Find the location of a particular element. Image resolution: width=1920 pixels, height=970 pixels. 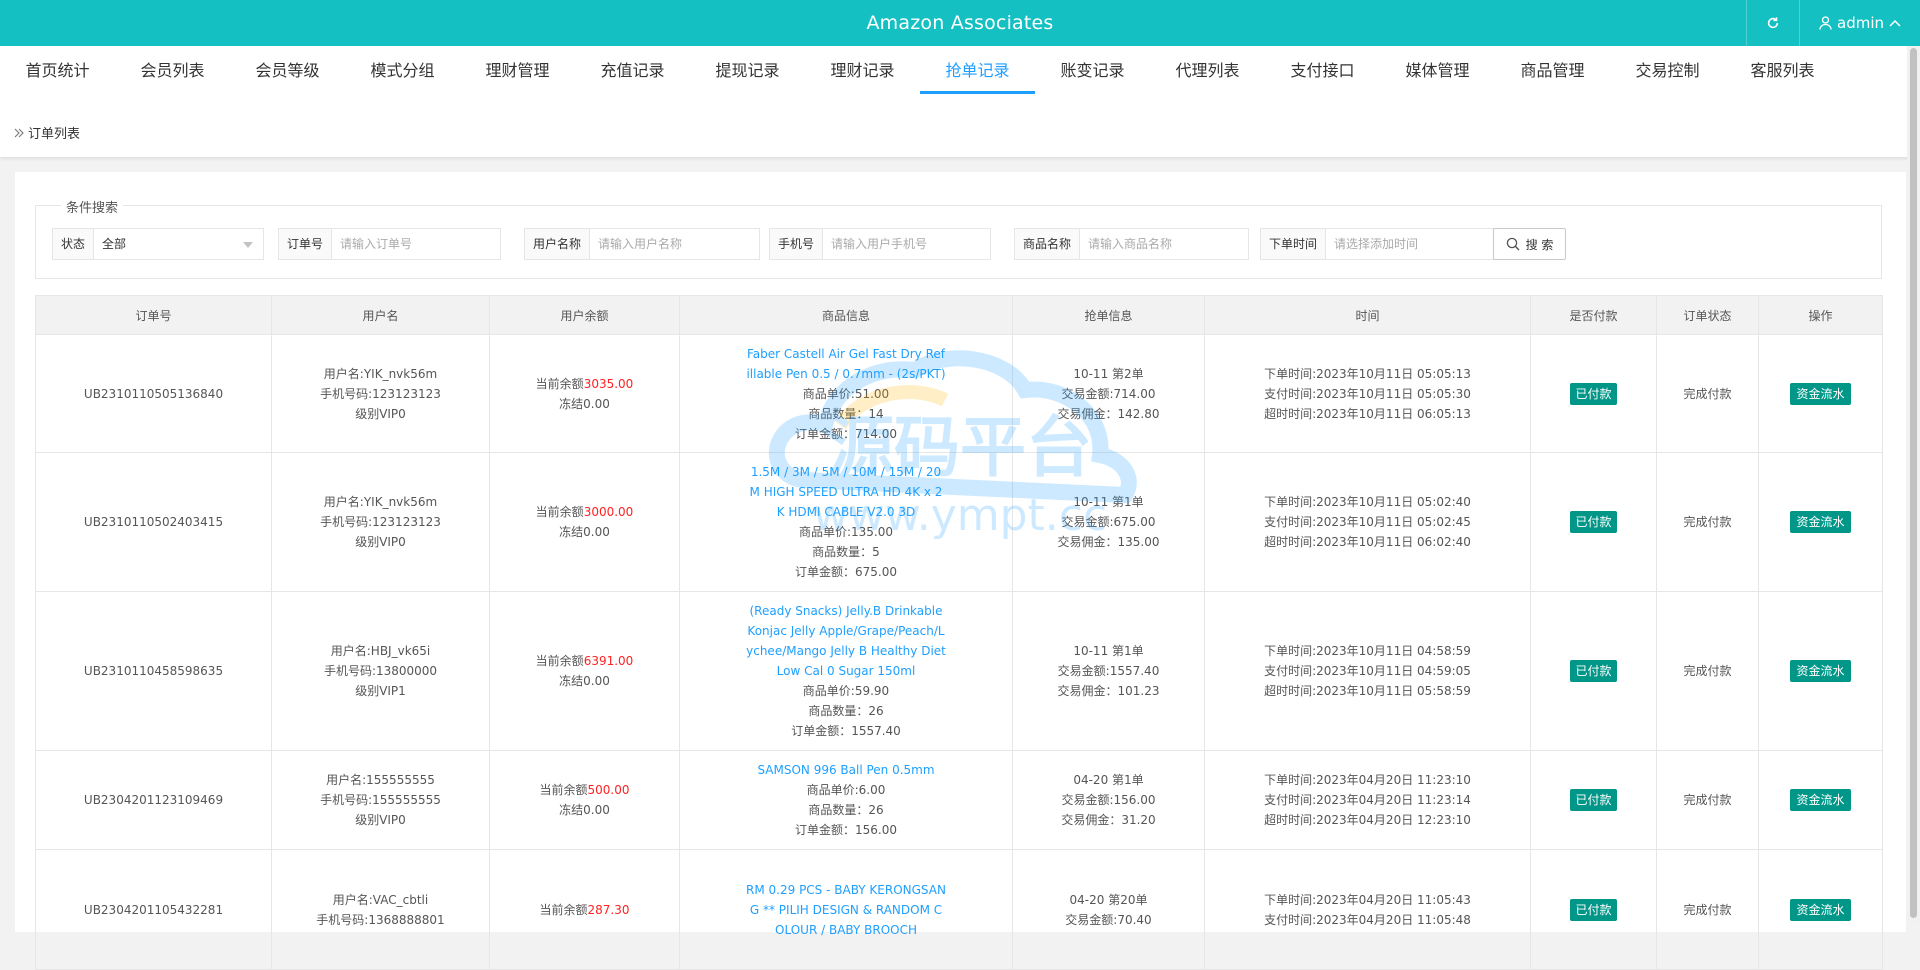

username-filter: 用户名称 is located at coordinates (642, 244).